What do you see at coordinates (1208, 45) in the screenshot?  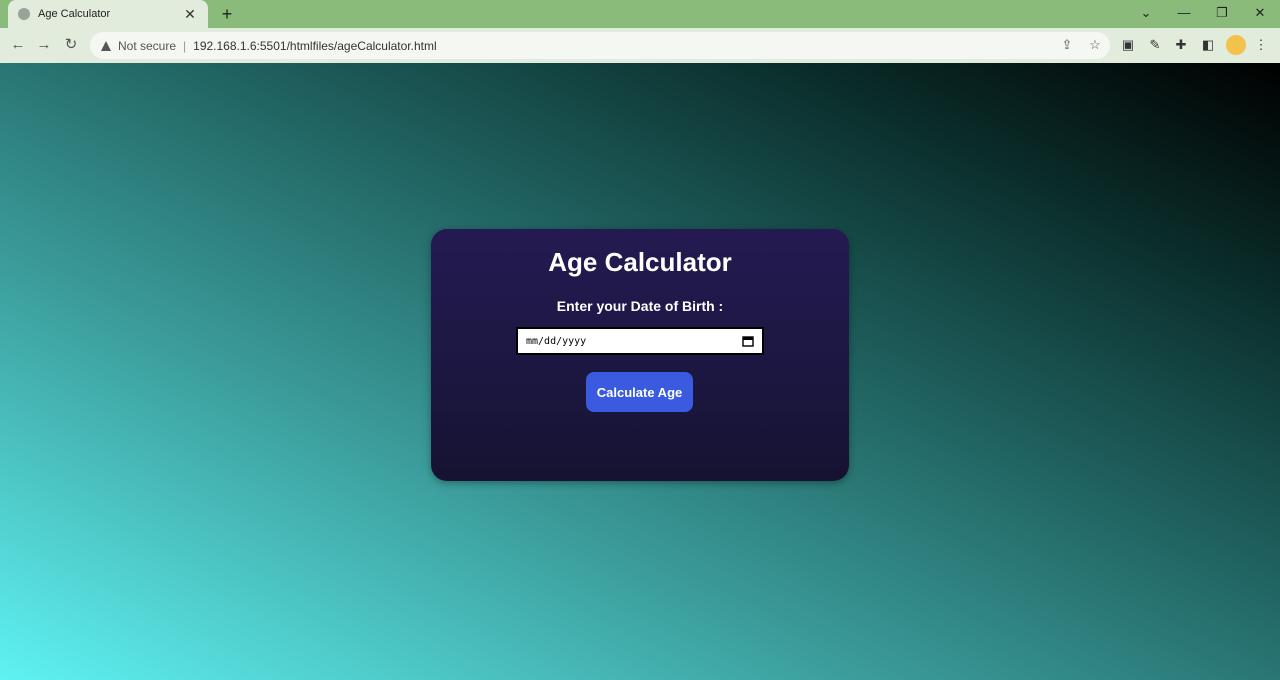 I see `sidebar-icon: ◧` at bounding box center [1208, 45].